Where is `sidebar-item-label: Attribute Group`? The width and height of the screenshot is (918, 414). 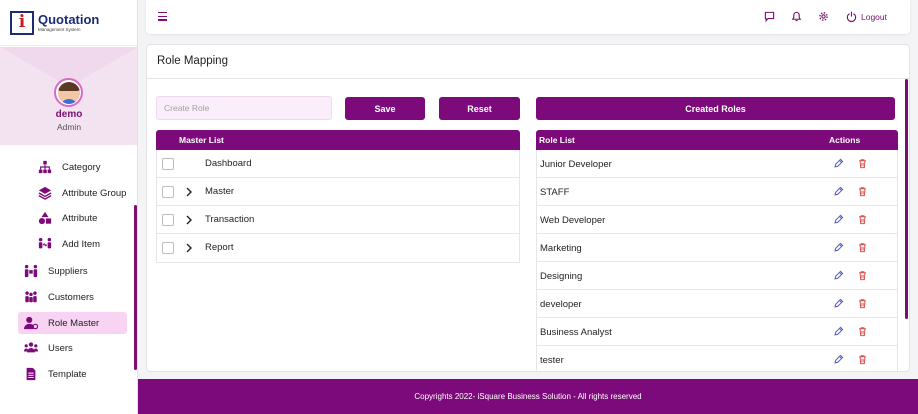
sidebar-item-label: Attribute Group is located at coordinates (94, 193).